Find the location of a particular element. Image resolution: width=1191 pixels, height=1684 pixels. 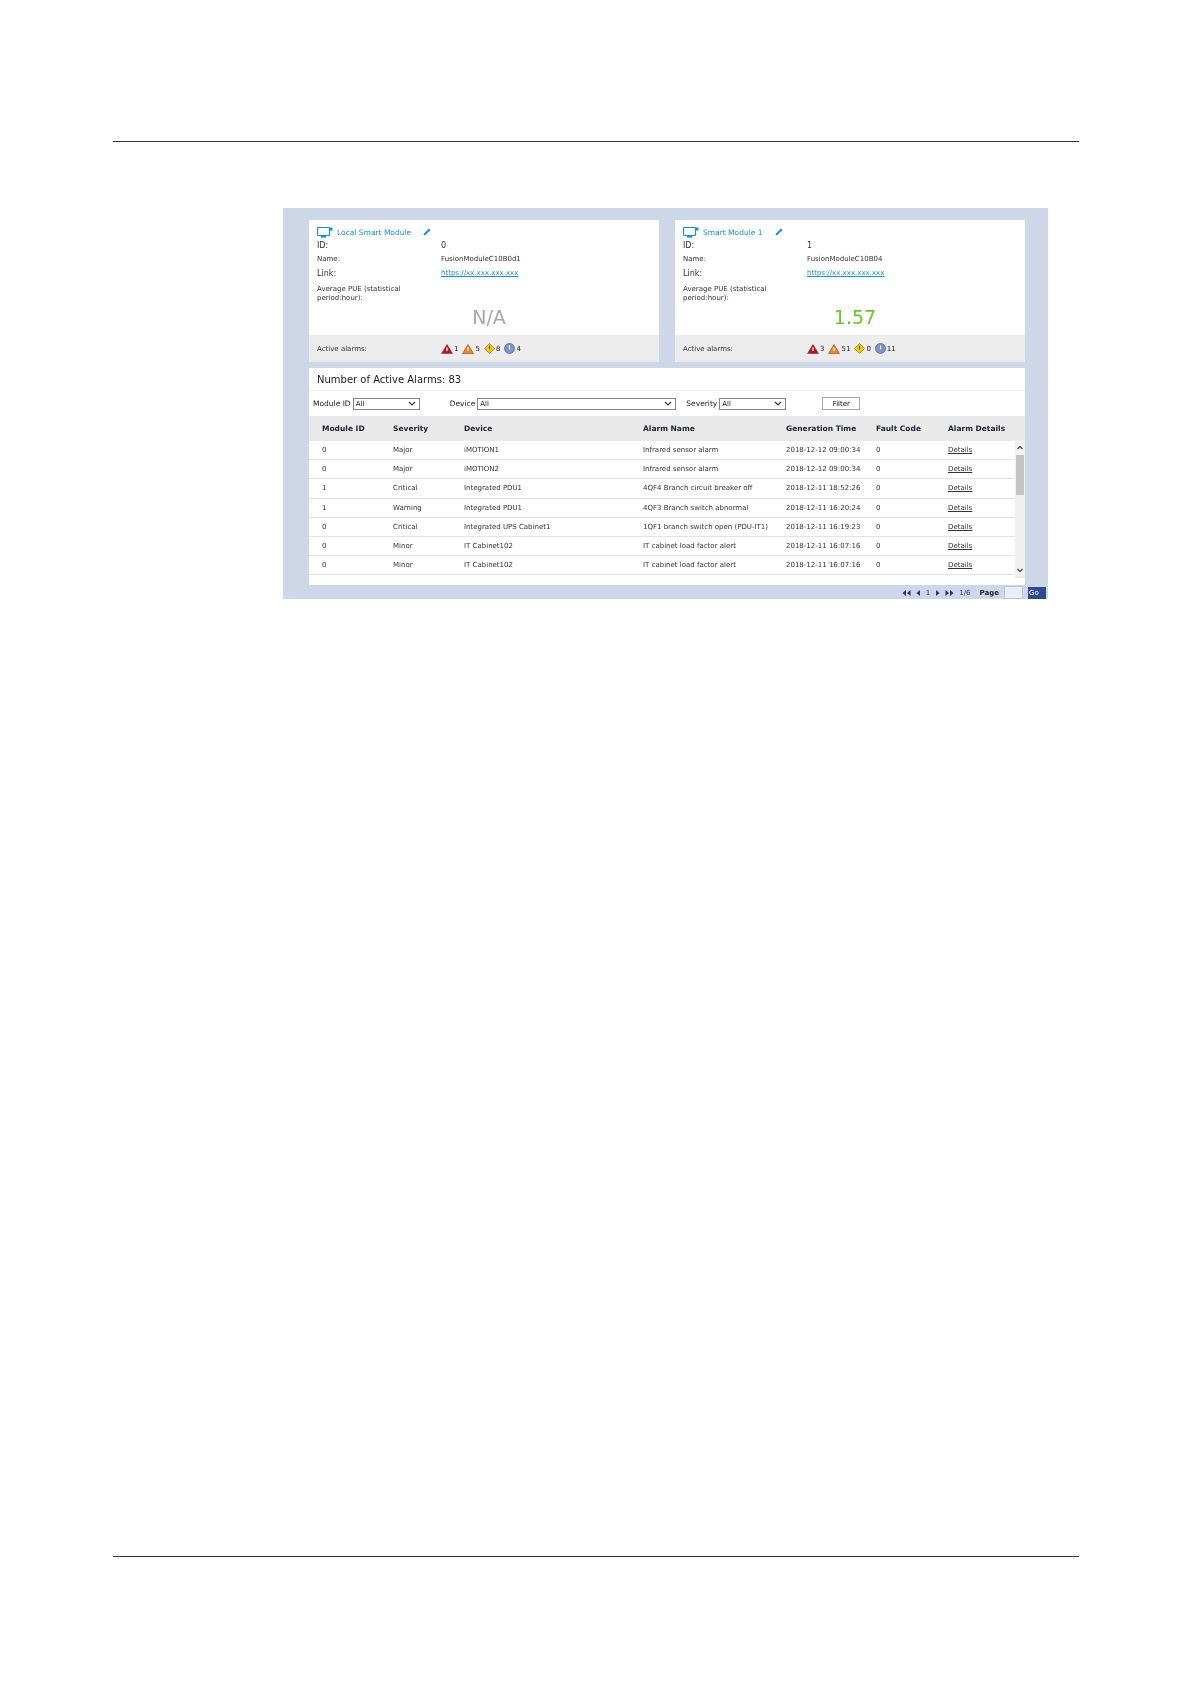

last-page-icon is located at coordinates (950, 592).